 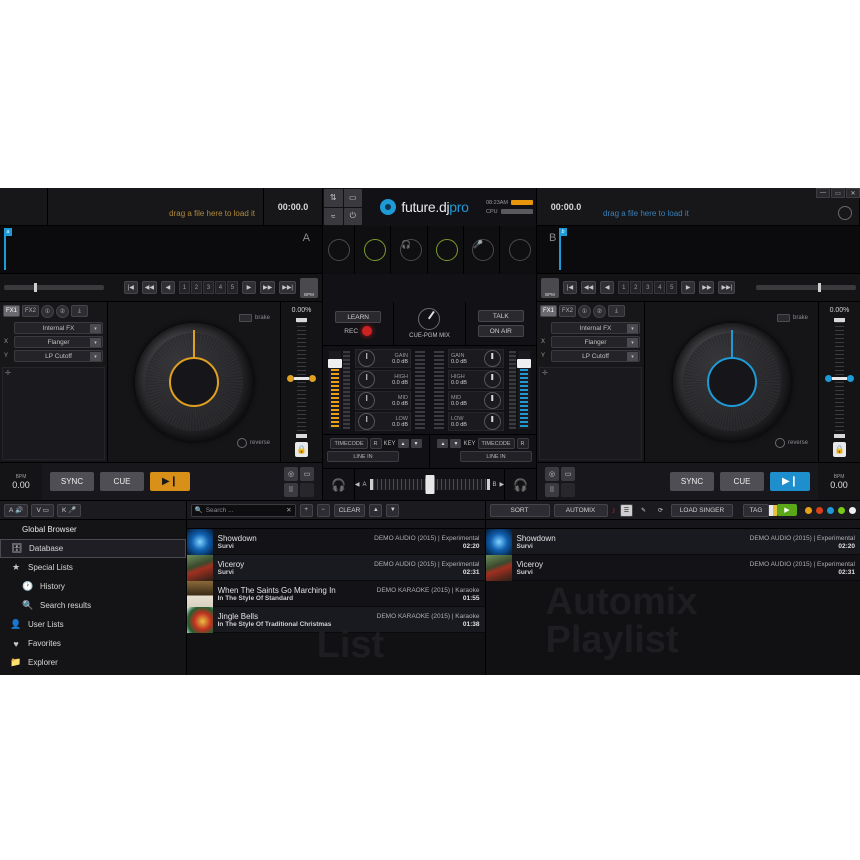 What do you see at coordinates (376, 510) in the screenshot?
I see `move-up-button: ▲` at bounding box center [376, 510].